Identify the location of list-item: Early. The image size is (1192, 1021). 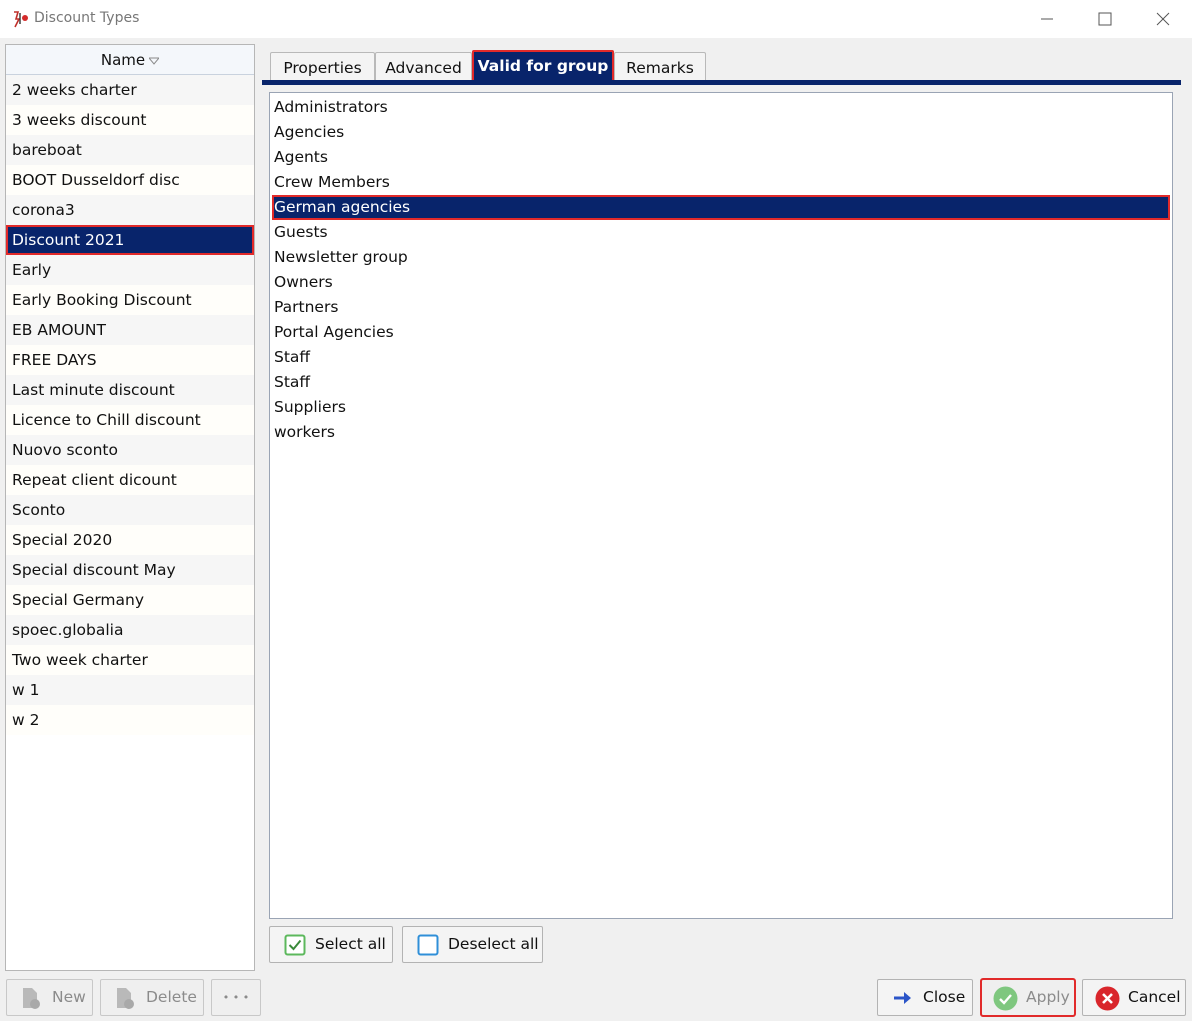
(130, 270).